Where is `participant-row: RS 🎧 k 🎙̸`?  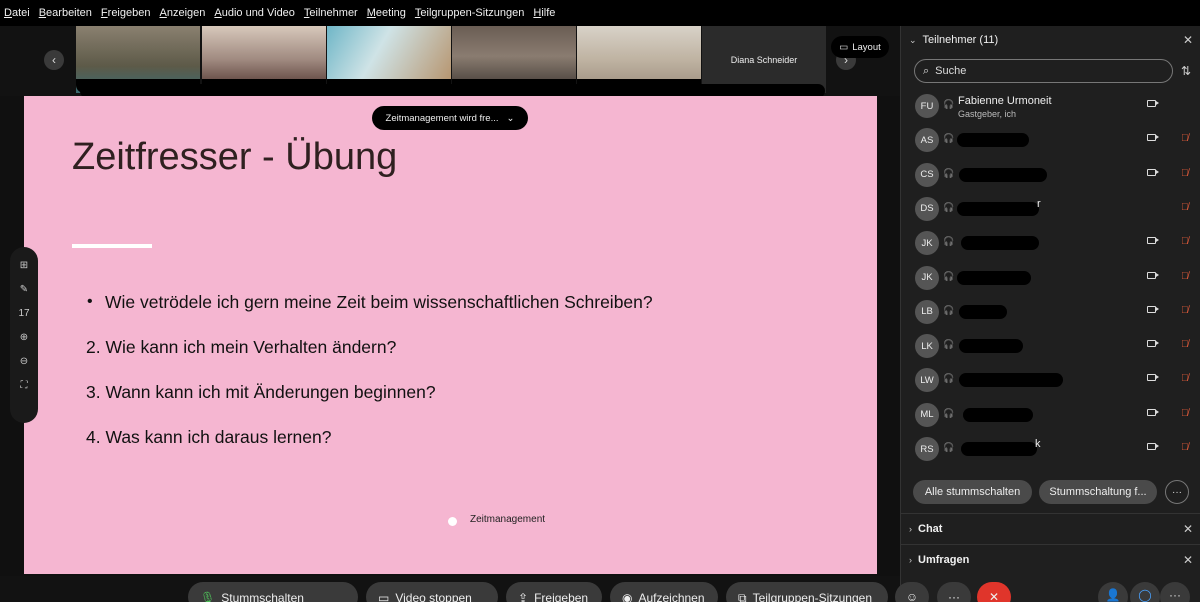
participant-row: RS 🎧 k 🎙̸ is located at coordinates (1050, 449).